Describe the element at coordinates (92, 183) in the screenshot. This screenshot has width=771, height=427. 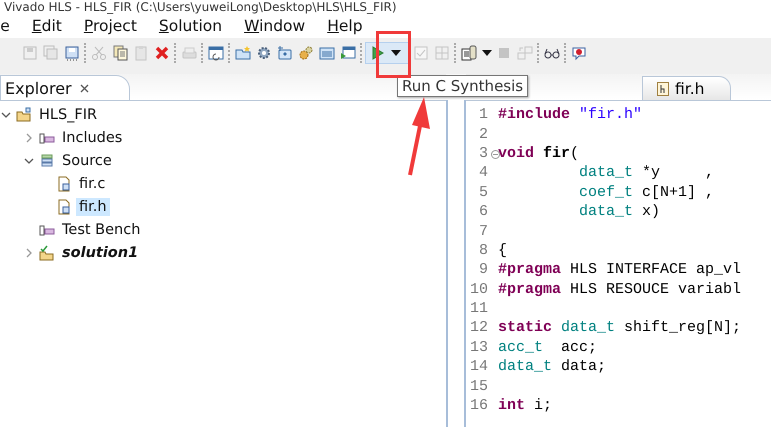
I see `tree-item: fir.c` at that location.